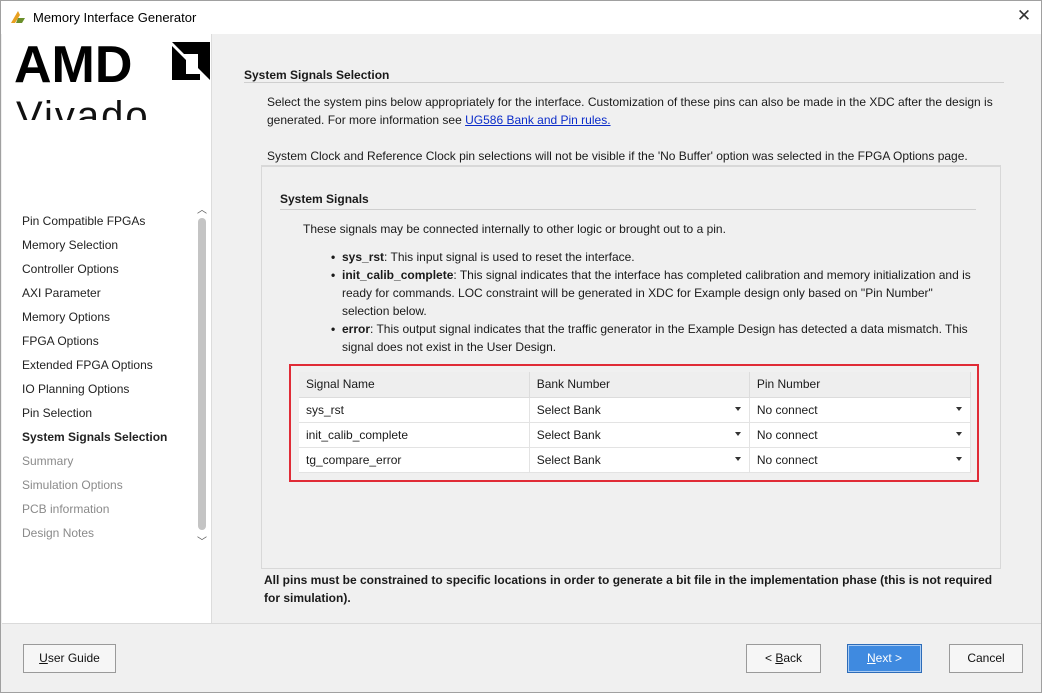 This screenshot has width=1042, height=693. Describe the element at coordinates (202, 374) in the screenshot. I see `scrollbar-thumb` at that location.